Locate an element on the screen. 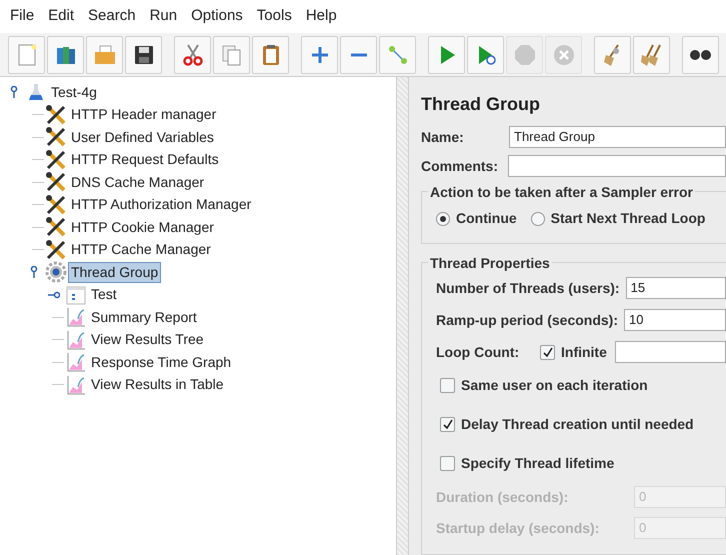 This screenshot has width=726, height=555. menu-item: Help is located at coordinates (321, 16).